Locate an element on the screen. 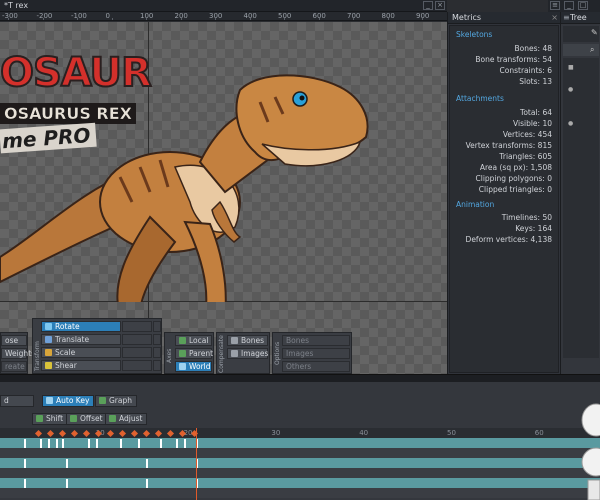 The width and height of the screenshot is (600, 500). compensate-images-button: Images is located at coordinates (247, 353).